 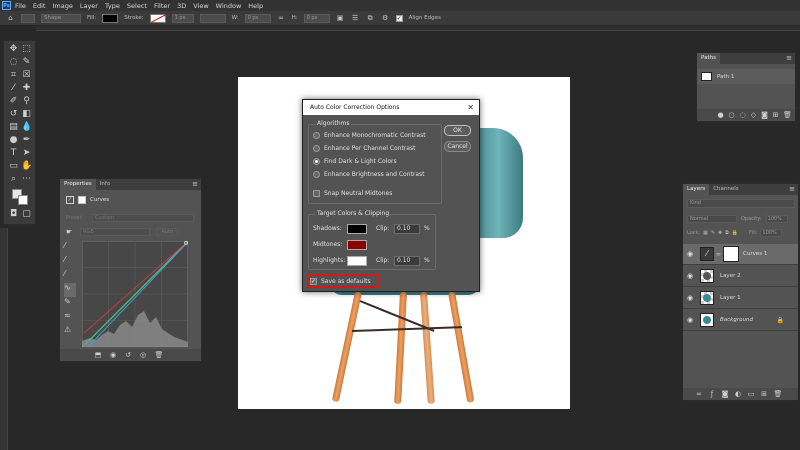 What do you see at coordinates (13, 140) in the screenshot?
I see `dodge-tool-icon: ●` at bounding box center [13, 140].